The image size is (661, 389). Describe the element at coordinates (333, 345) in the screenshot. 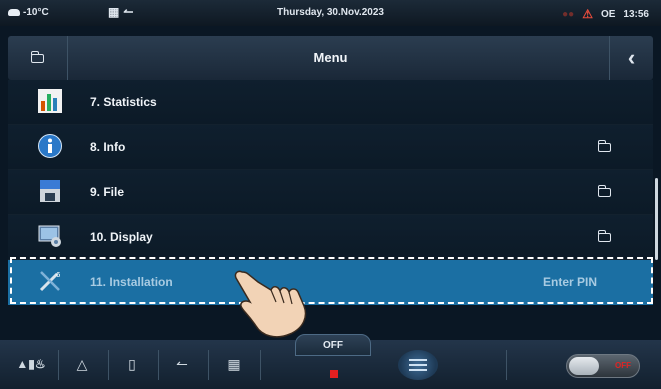

I see `off-tab: OFF` at that location.